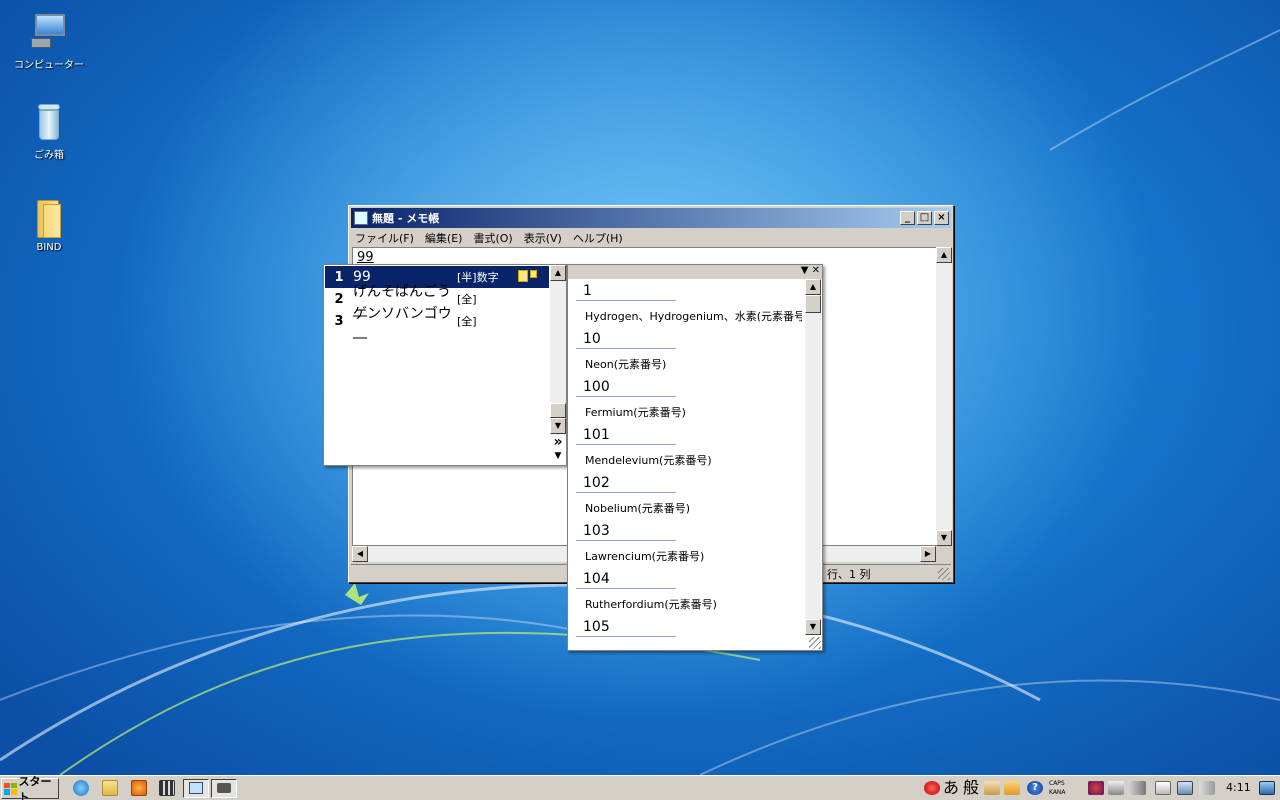 This screenshot has width=1280, height=800. What do you see at coordinates (648, 460) in the screenshot?
I see `entry-description: Mendelevium(元素番号)` at bounding box center [648, 460].